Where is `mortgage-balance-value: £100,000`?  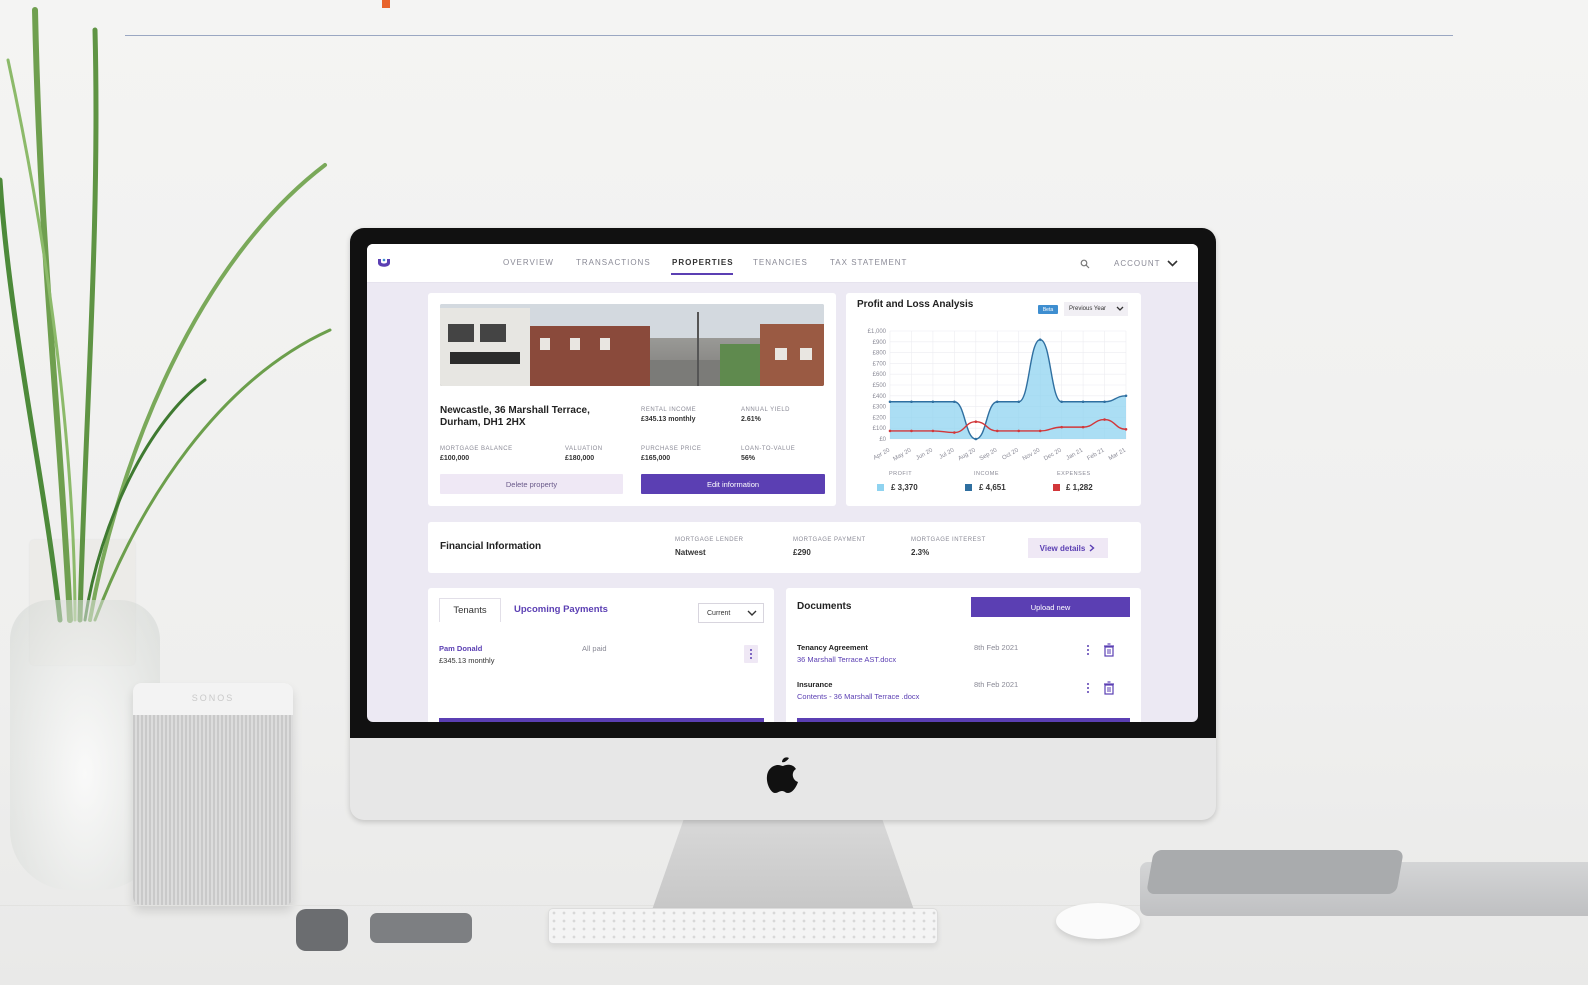 mortgage-balance-value: £100,000 is located at coordinates (455, 458).